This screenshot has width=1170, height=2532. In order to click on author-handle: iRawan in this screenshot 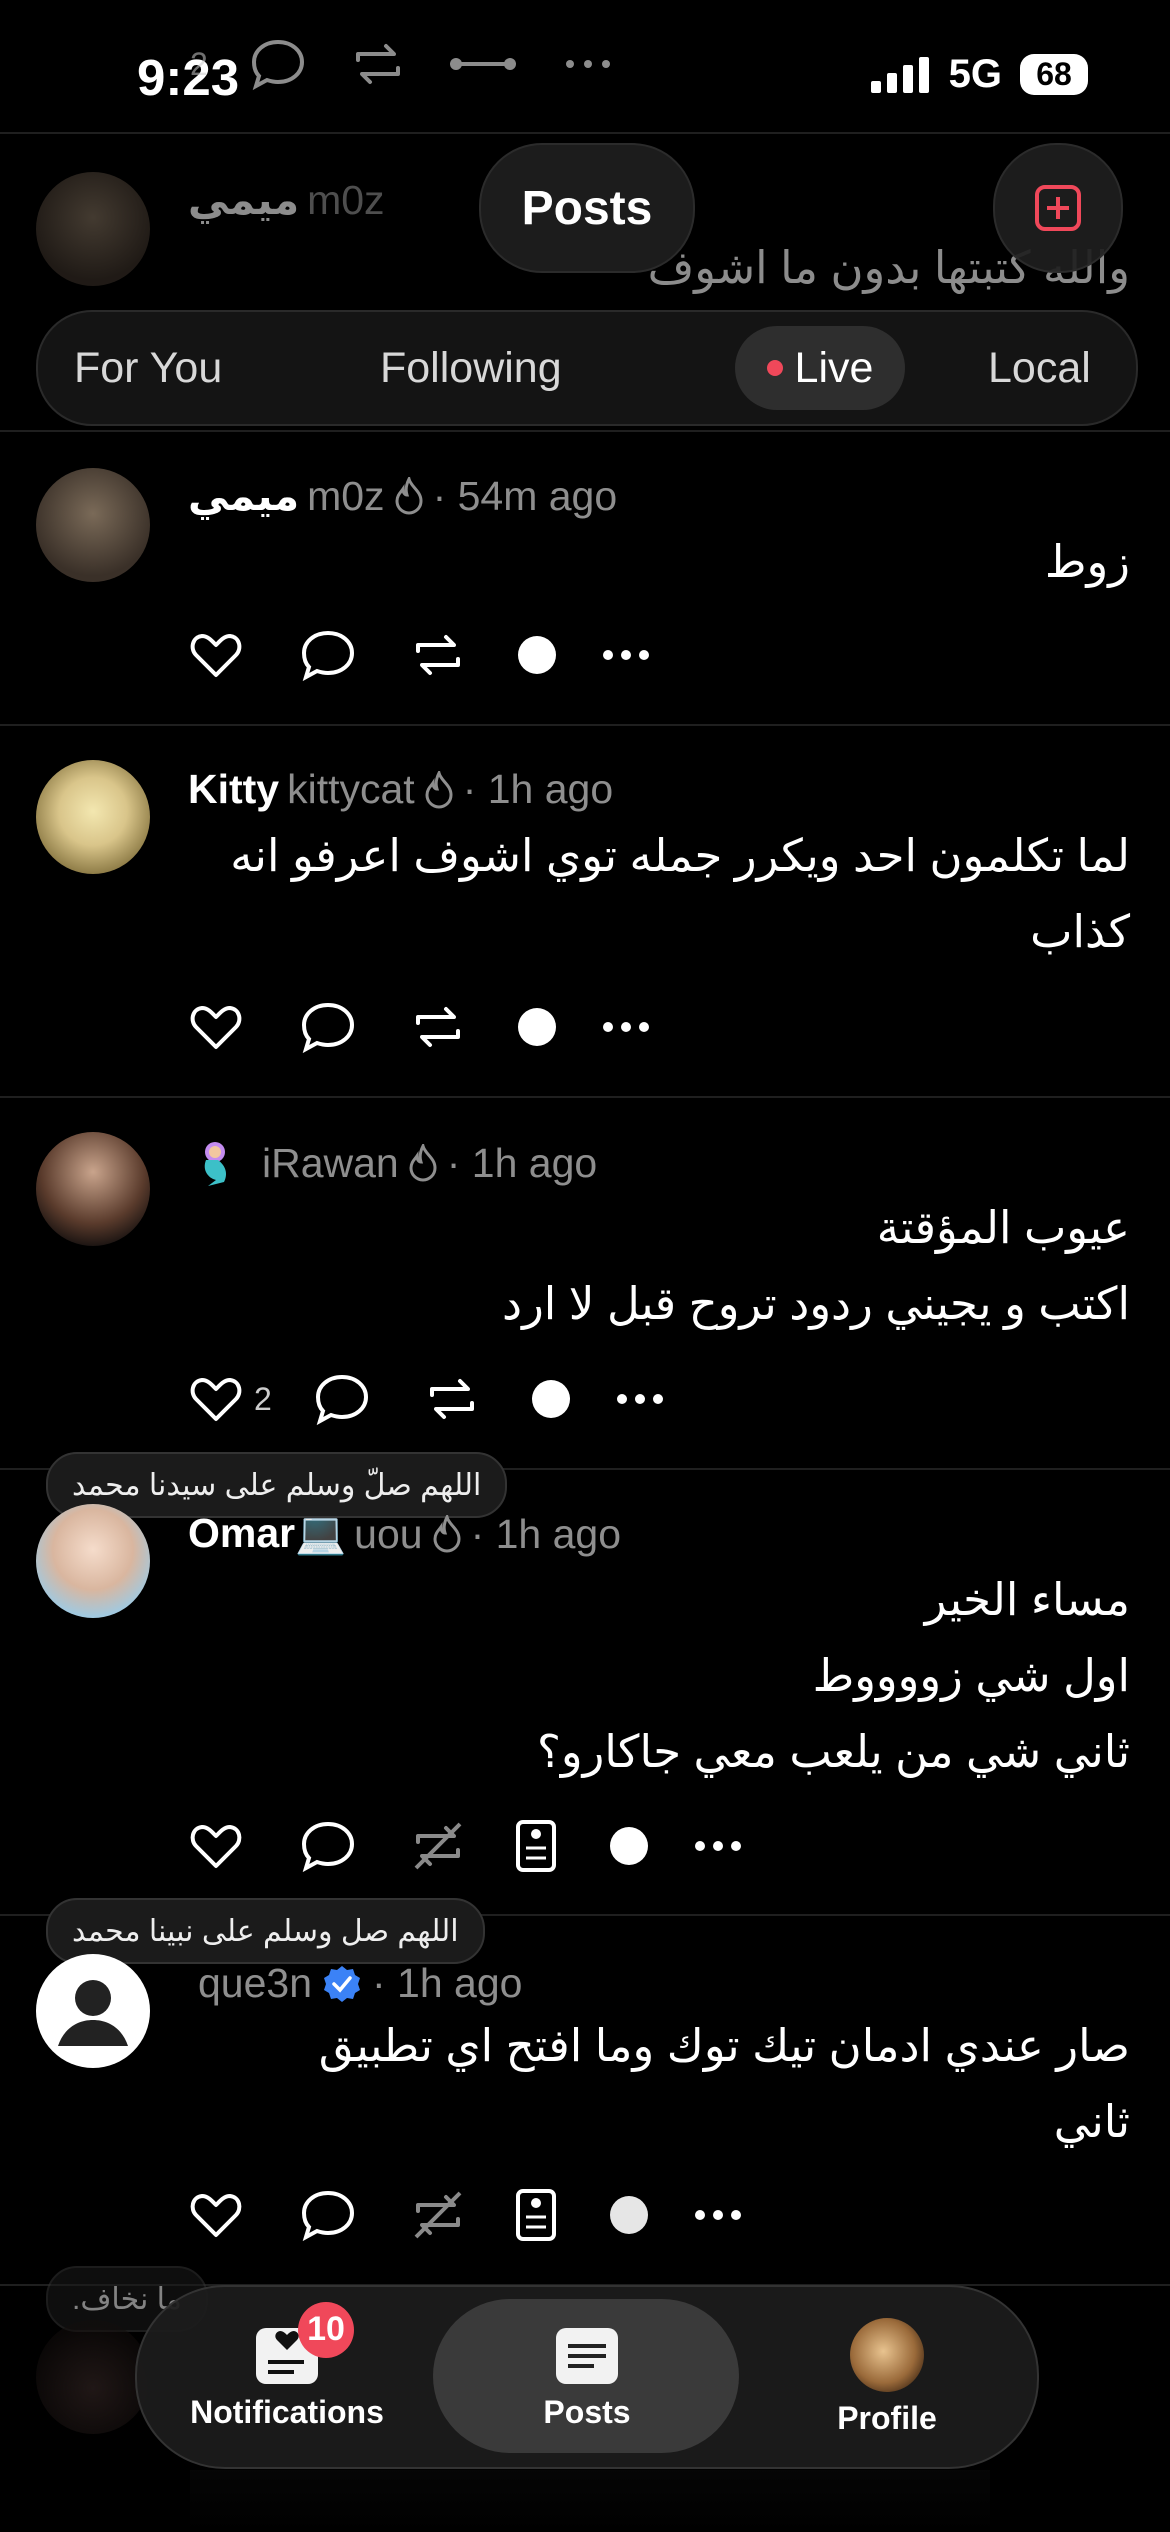, I will do `click(330, 1163)`.